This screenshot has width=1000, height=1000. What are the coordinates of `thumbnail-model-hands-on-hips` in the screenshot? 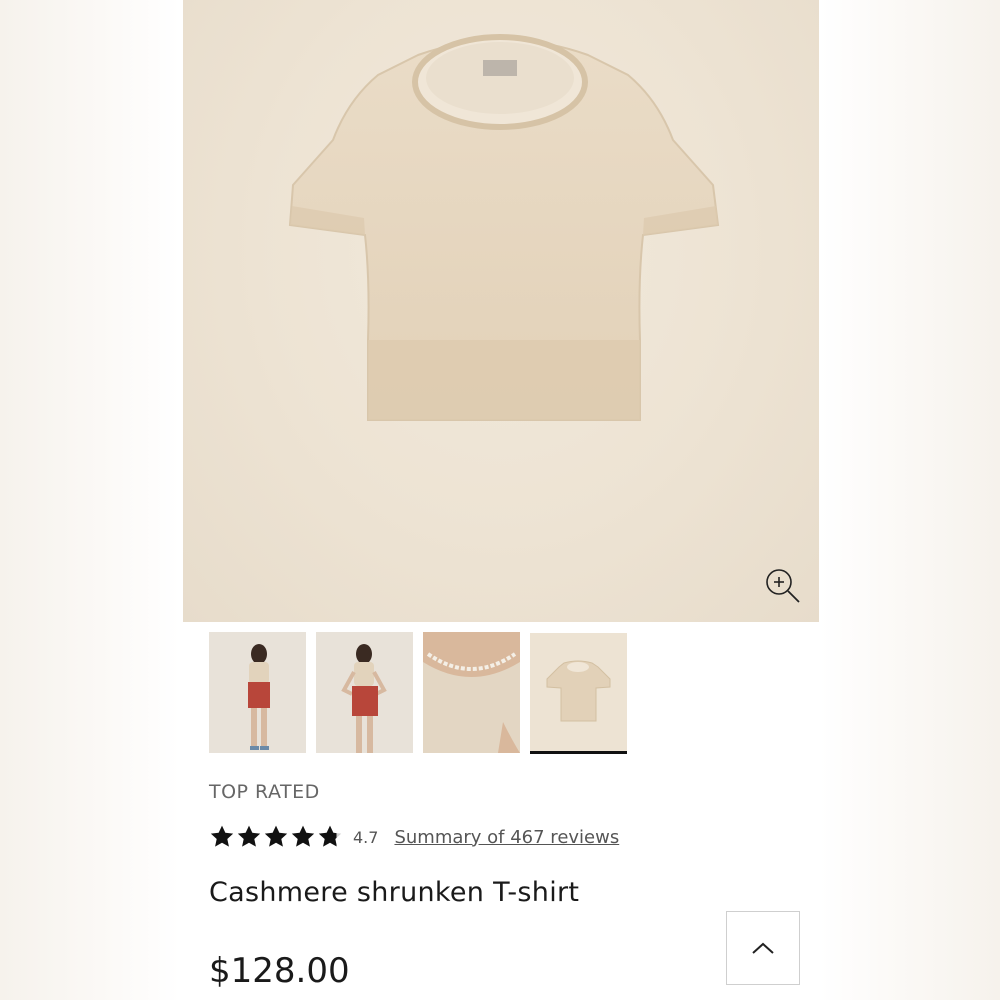 It's located at (364, 692).